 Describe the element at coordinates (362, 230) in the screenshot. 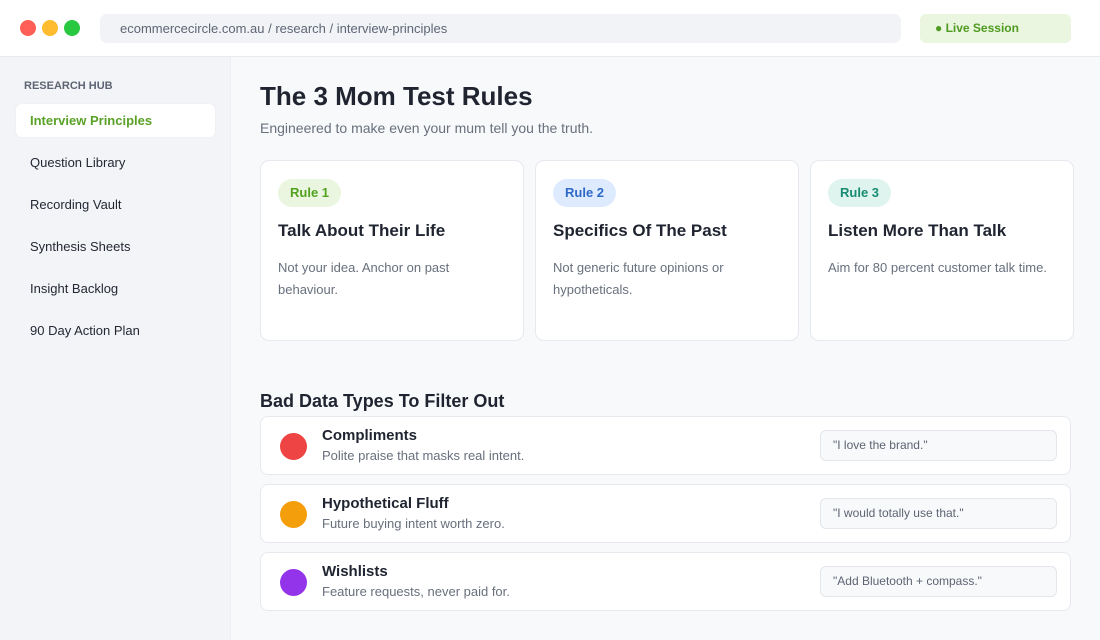

I see `rule-1-title: Talk About Their Life` at that location.